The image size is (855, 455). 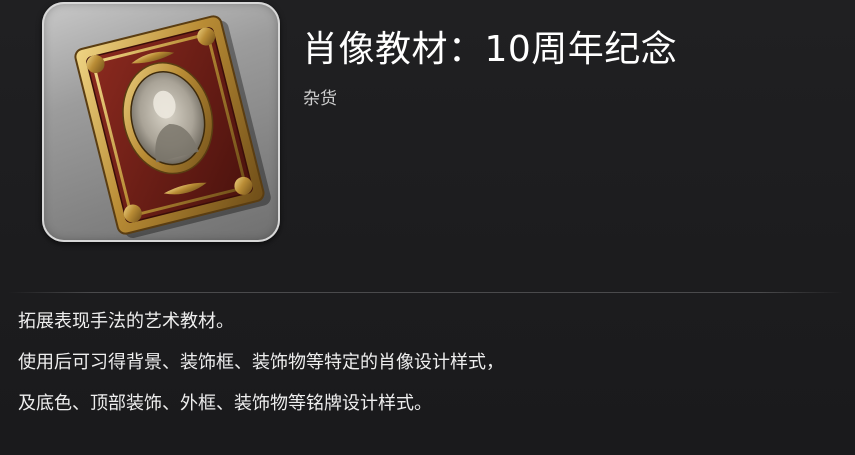 I want to click on item-category: 杂货, so click(x=320, y=99).